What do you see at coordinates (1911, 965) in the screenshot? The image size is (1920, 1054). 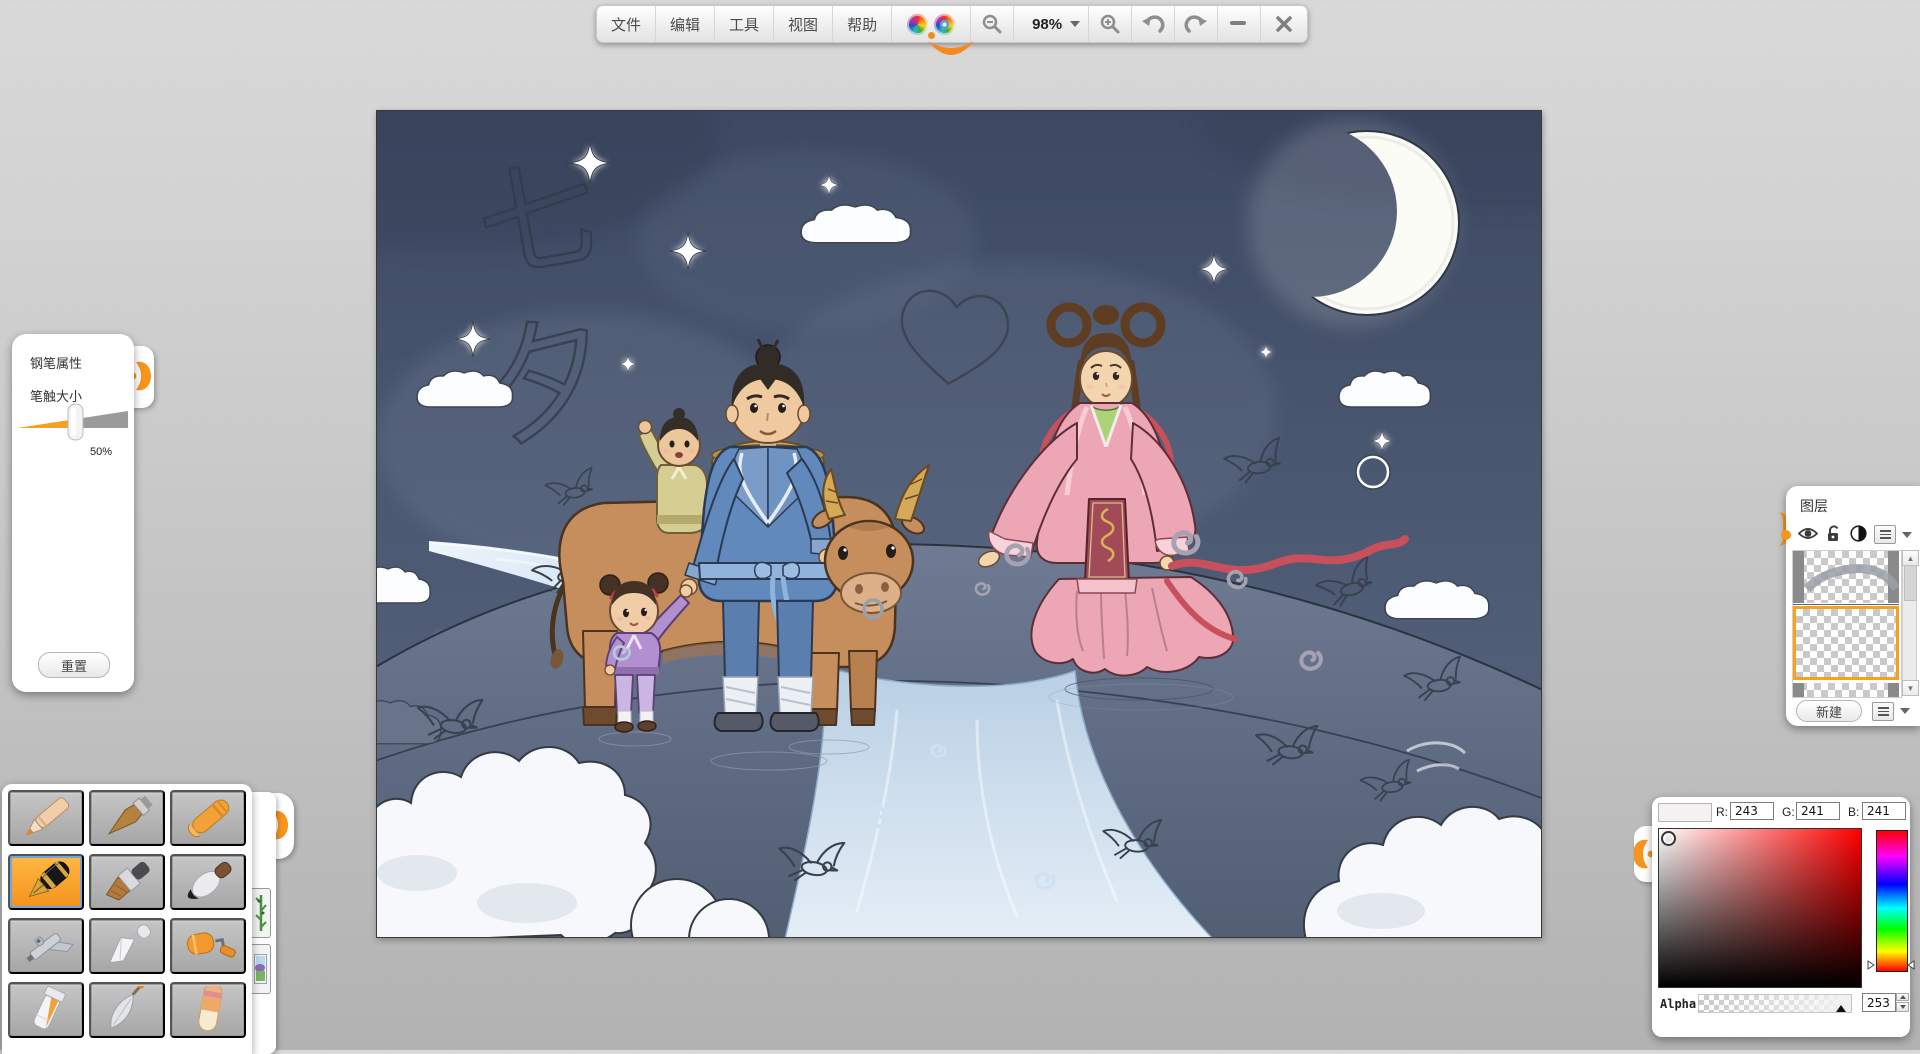 I see `hue-marker-right-icon` at bounding box center [1911, 965].